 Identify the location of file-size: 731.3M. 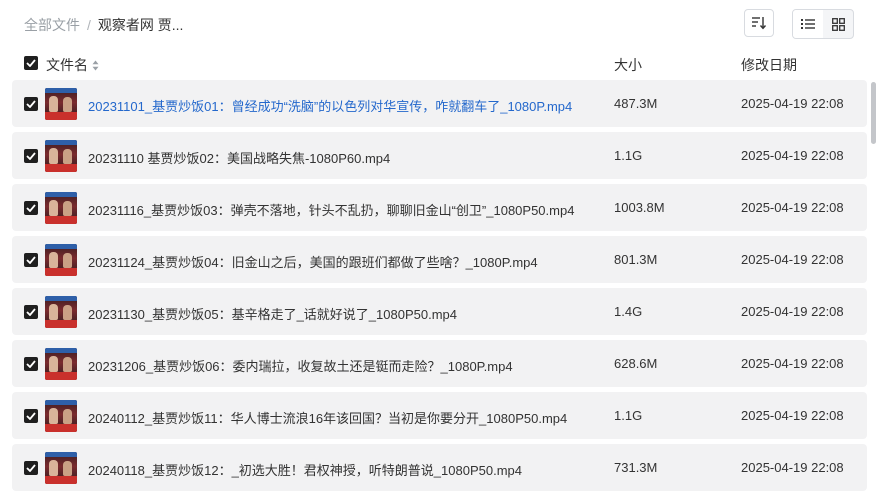
(636, 467).